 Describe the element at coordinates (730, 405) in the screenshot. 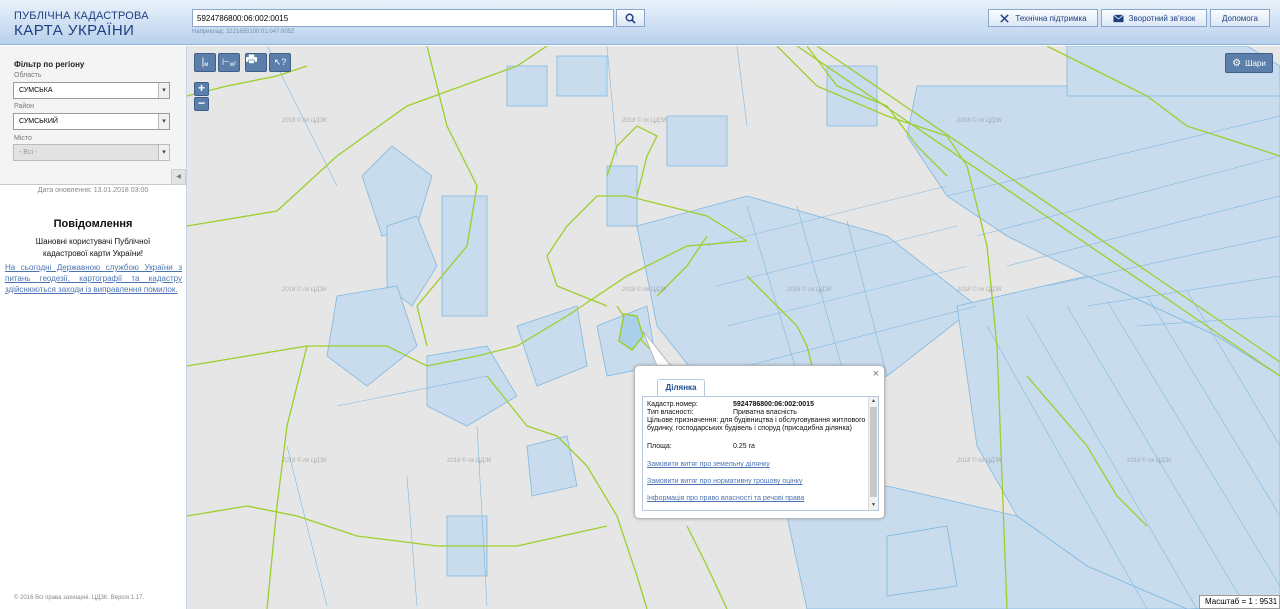

I see `row-cadastral-number: Кадастр.номер: 5924786800:06:002:0015` at that location.